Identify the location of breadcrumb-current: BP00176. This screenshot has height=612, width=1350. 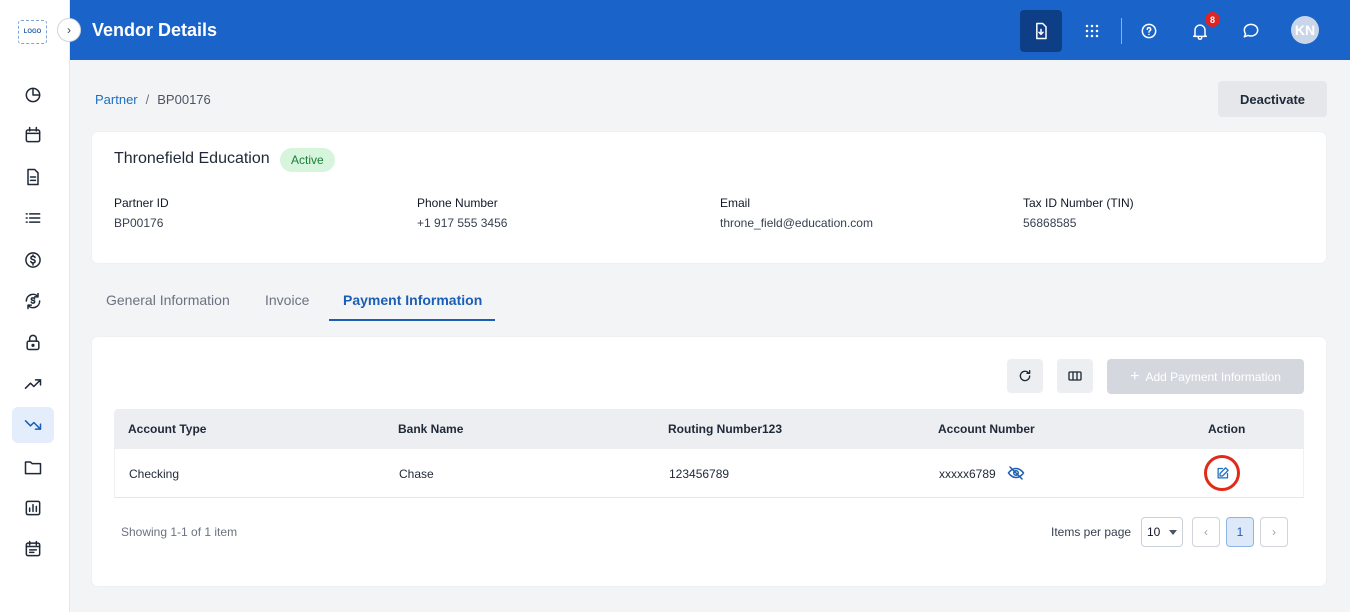
(184, 99).